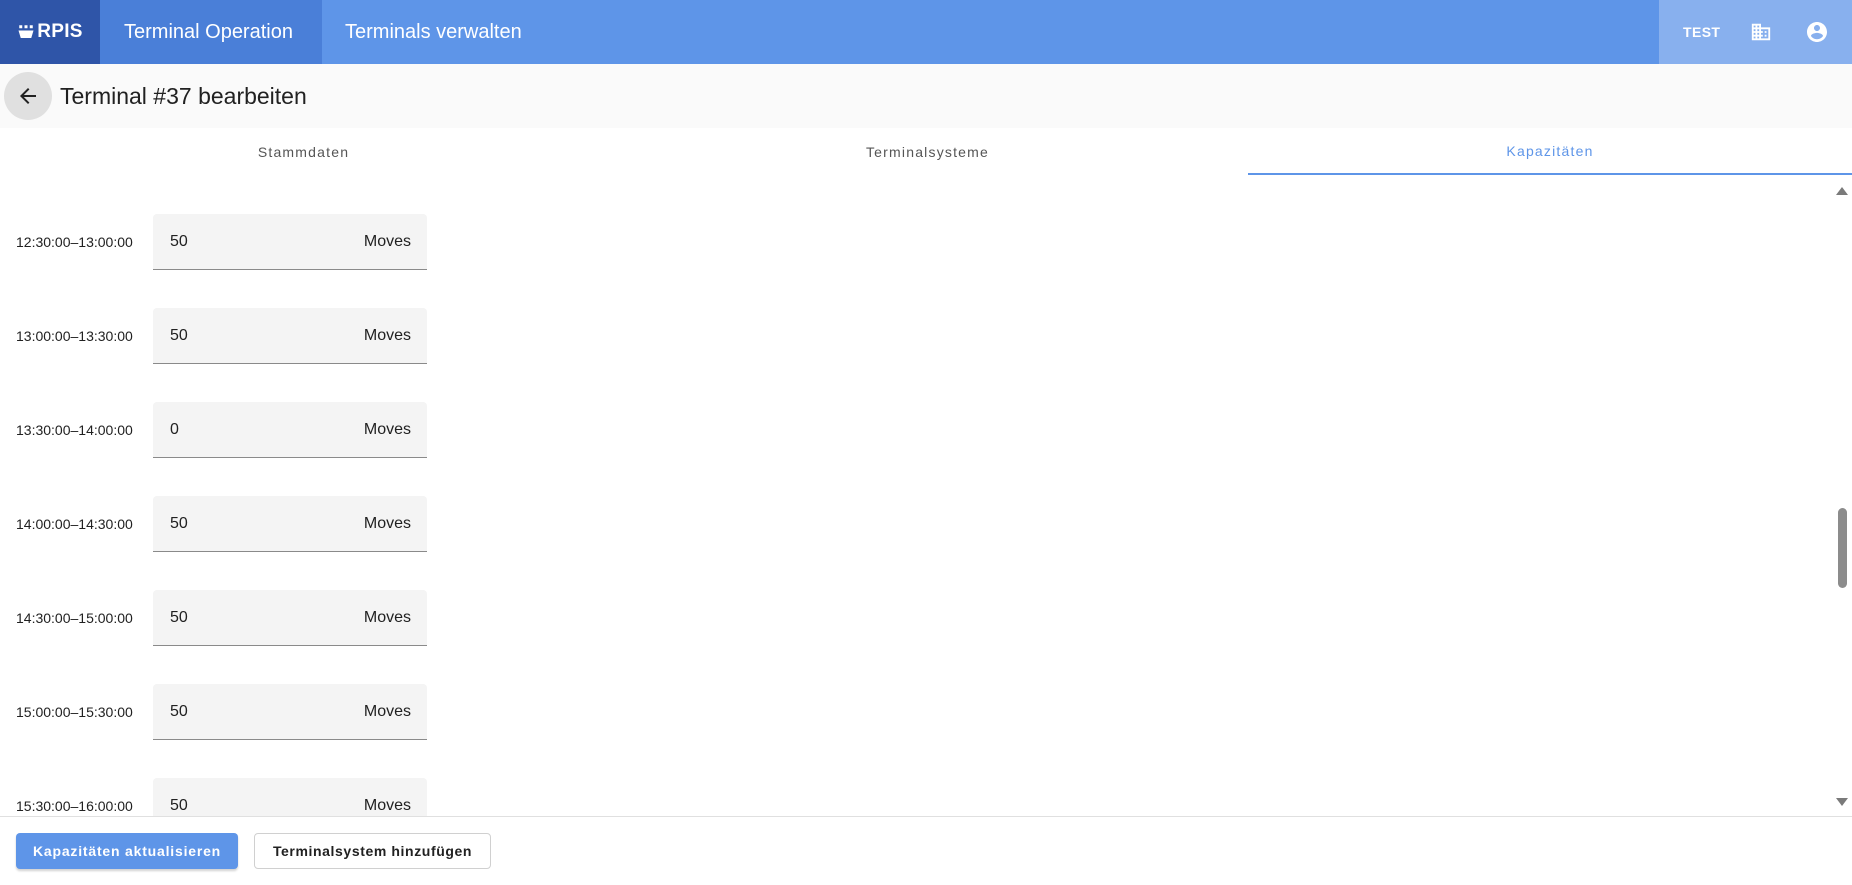  What do you see at coordinates (74, 524) in the screenshot?
I see `time-slot-label: 14:00:00–14:30:00` at bounding box center [74, 524].